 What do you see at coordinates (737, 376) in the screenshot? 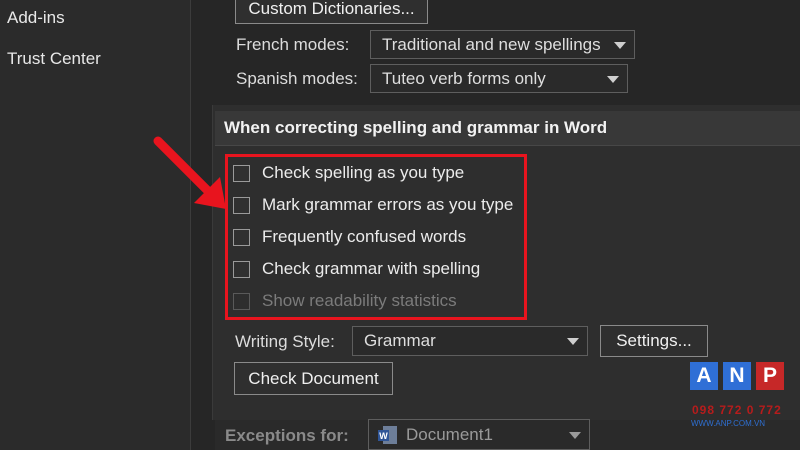
I see `logo-letter-n: N` at bounding box center [737, 376].